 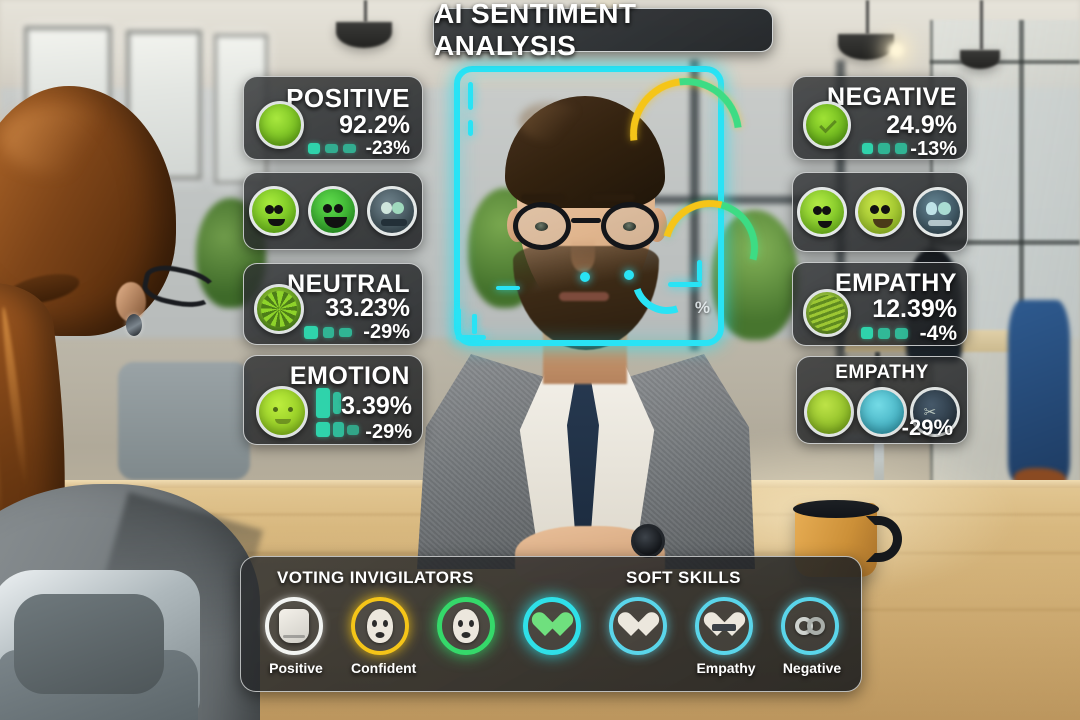 I want to click on ring-negative, so click(x=810, y=626).